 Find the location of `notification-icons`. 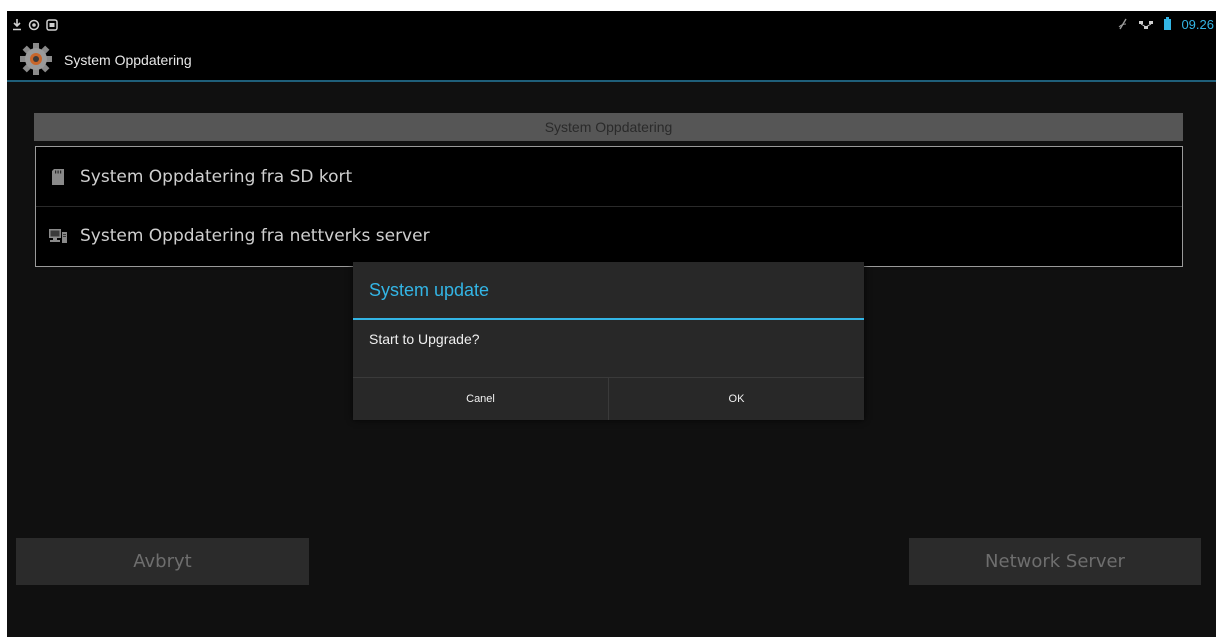

notification-icons is located at coordinates (35, 25).